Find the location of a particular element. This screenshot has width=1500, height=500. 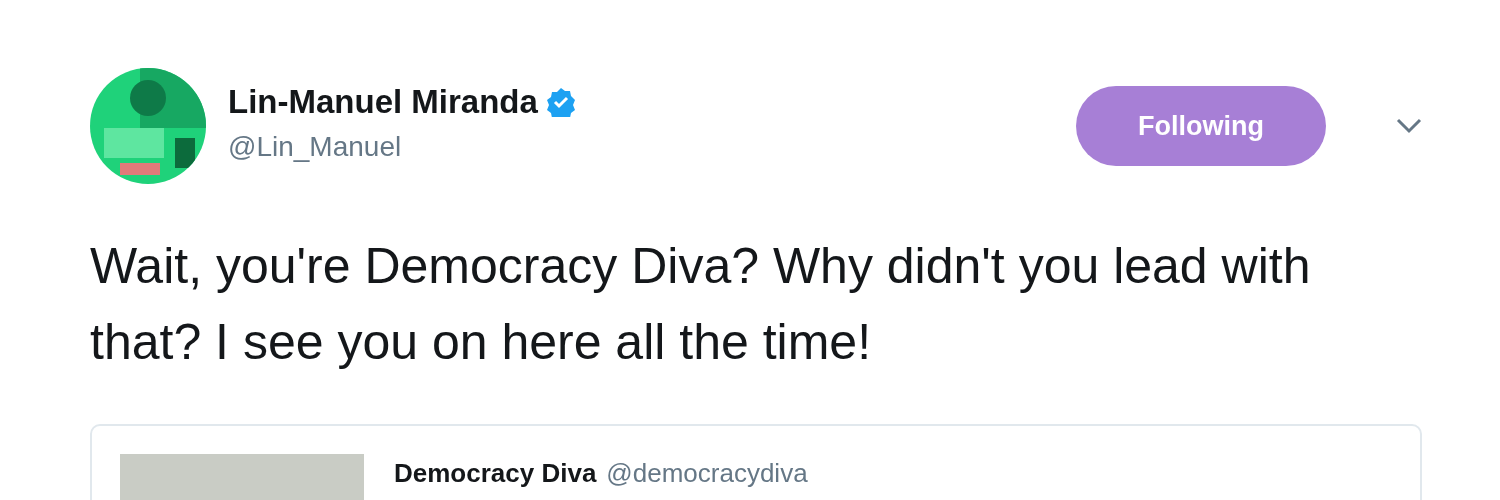

author-handle: @Lin_Manuel is located at coordinates (641, 147).